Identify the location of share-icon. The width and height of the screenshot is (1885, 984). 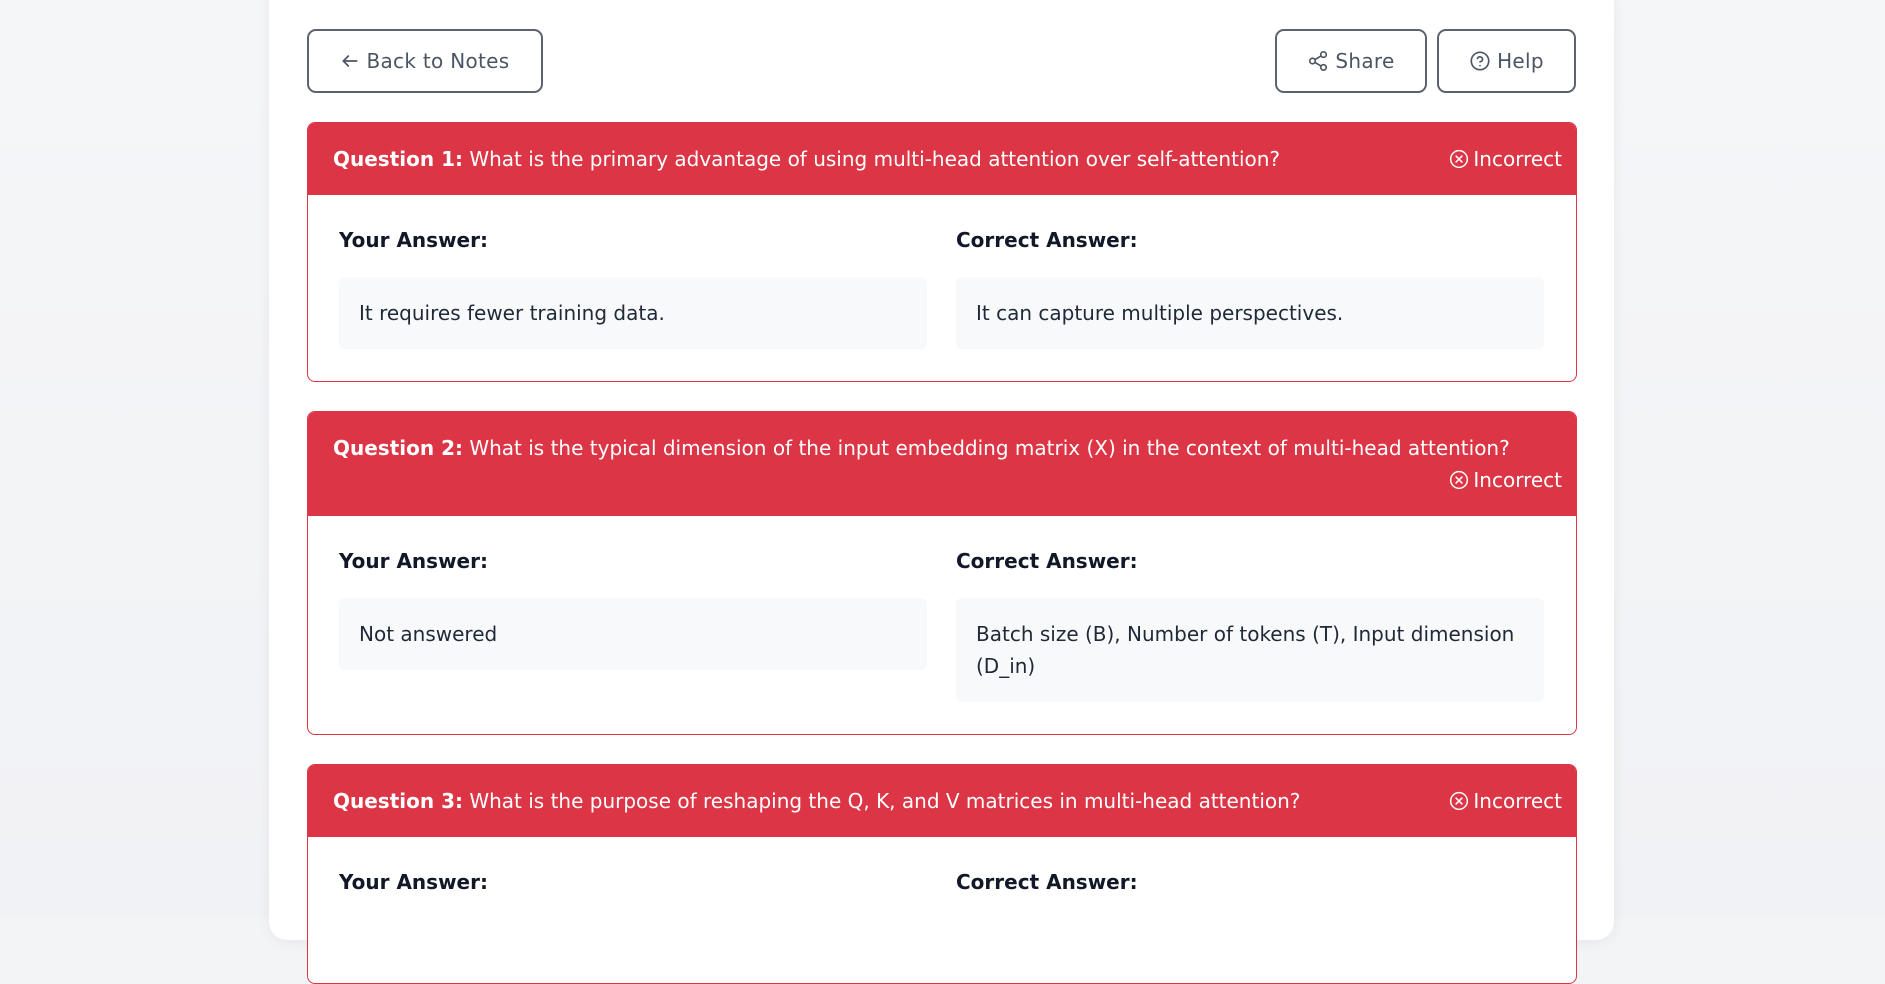
(1318, 61).